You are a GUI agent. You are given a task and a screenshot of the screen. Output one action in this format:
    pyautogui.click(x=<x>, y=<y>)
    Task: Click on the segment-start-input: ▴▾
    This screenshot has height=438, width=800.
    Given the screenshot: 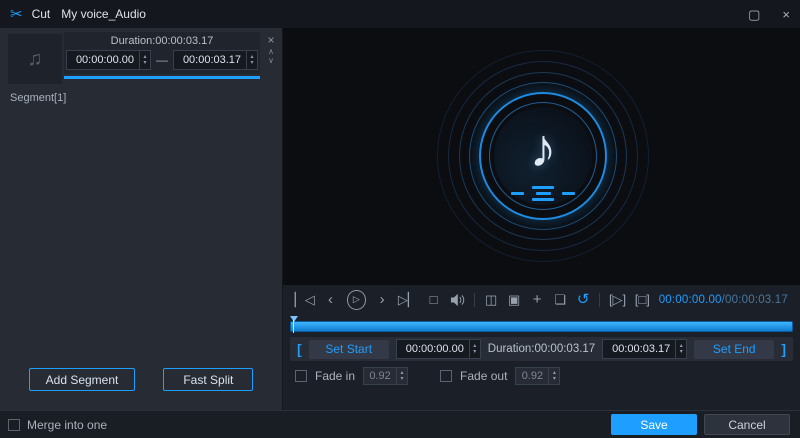 What is the action you would take?
    pyautogui.click(x=108, y=60)
    